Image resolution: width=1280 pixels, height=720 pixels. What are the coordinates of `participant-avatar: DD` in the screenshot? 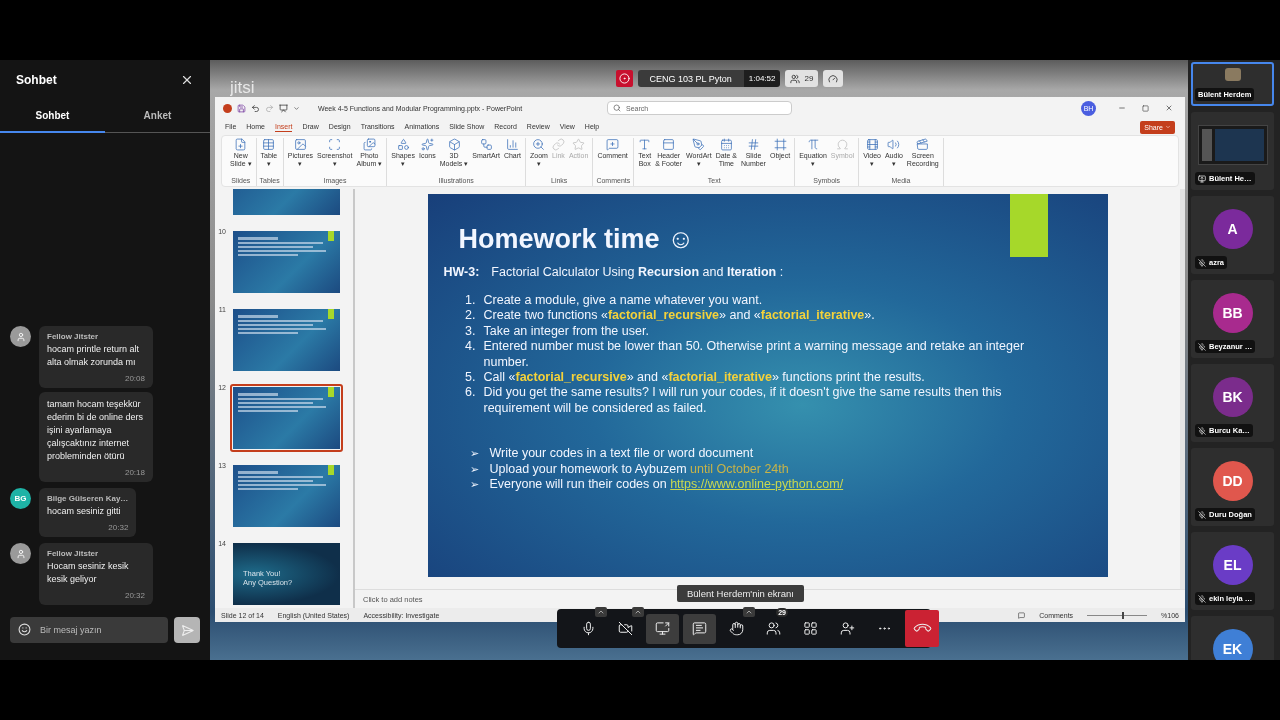 It's located at (1232, 481).